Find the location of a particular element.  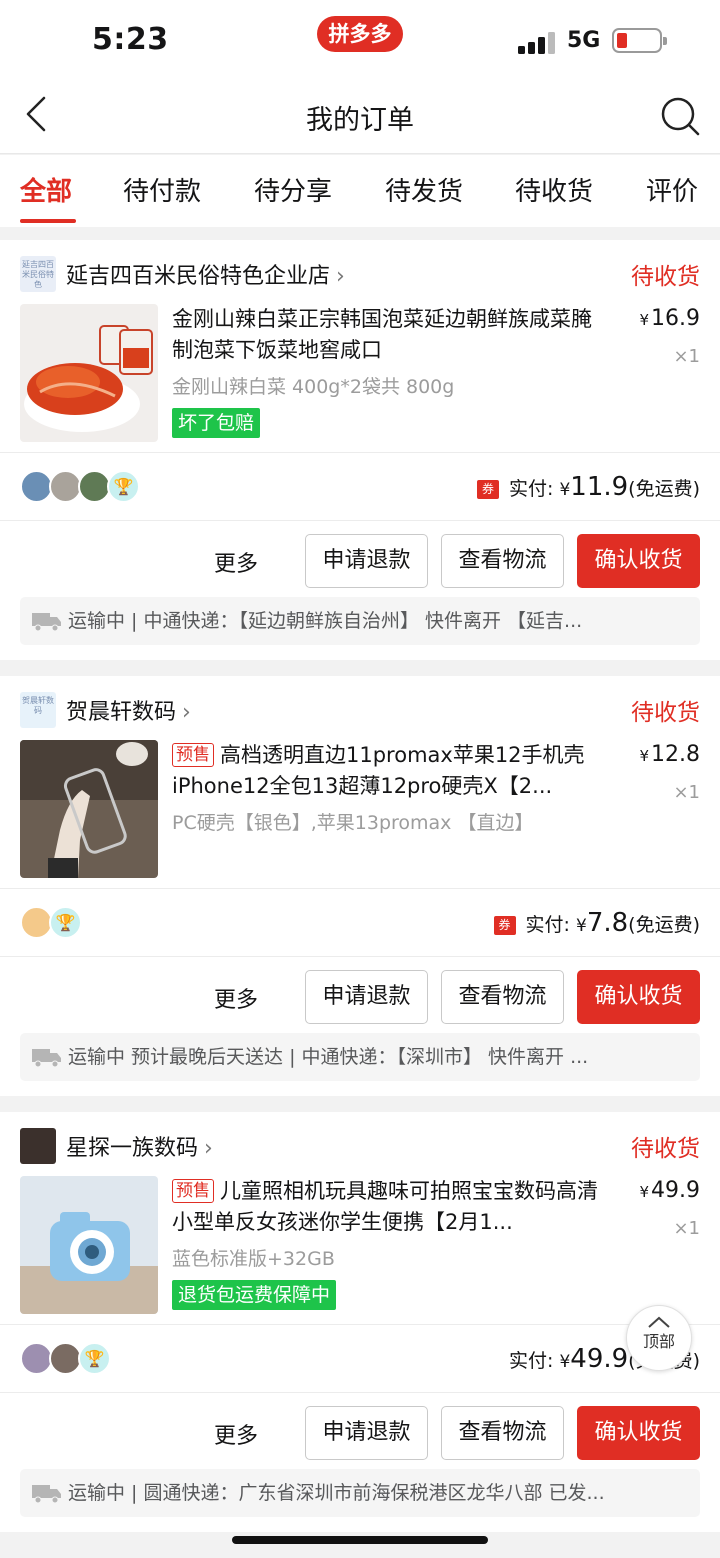

guarantee-badge: 坏了包赔 is located at coordinates (216, 423).